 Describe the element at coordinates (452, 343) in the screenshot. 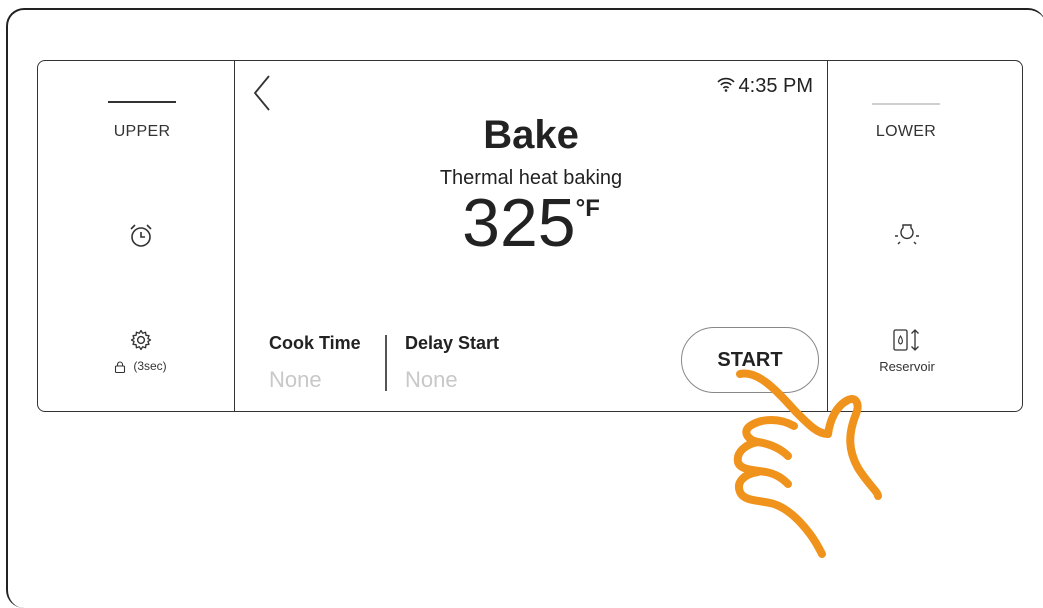

I see `delay-start-label: Delay Start` at that location.